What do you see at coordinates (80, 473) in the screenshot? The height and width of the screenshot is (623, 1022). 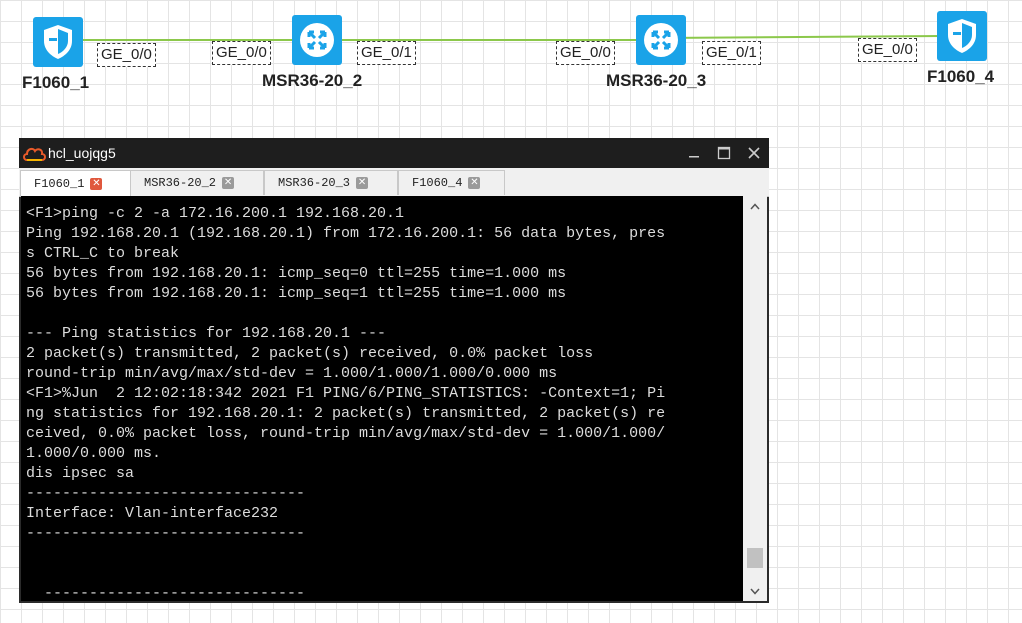 I see `terminal-line: dis ipsec sa` at bounding box center [80, 473].